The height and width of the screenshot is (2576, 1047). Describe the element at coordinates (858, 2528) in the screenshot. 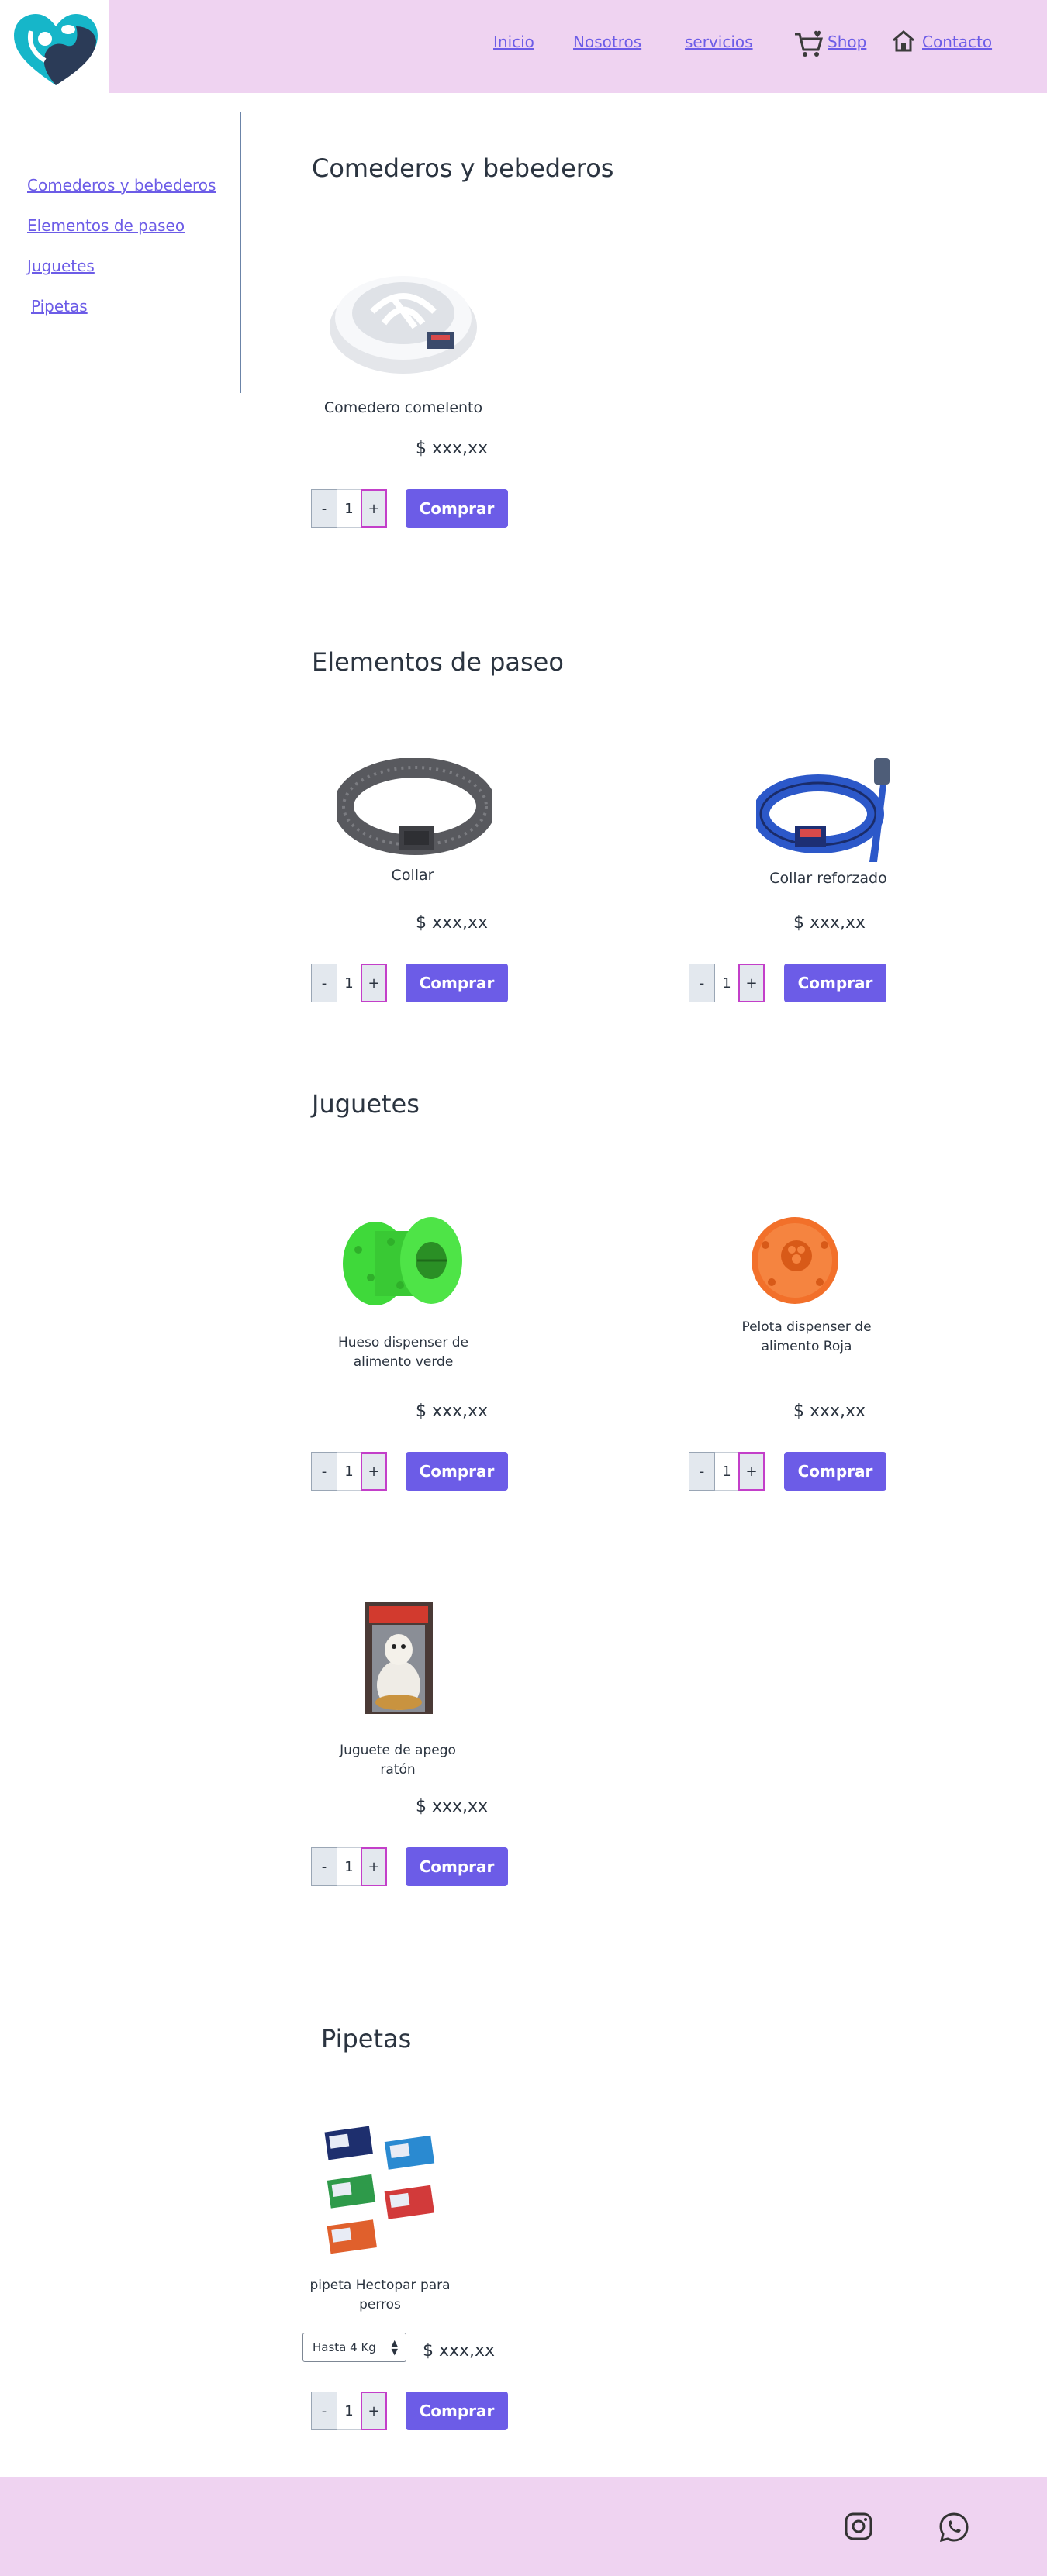

I see `instagram-icon` at that location.